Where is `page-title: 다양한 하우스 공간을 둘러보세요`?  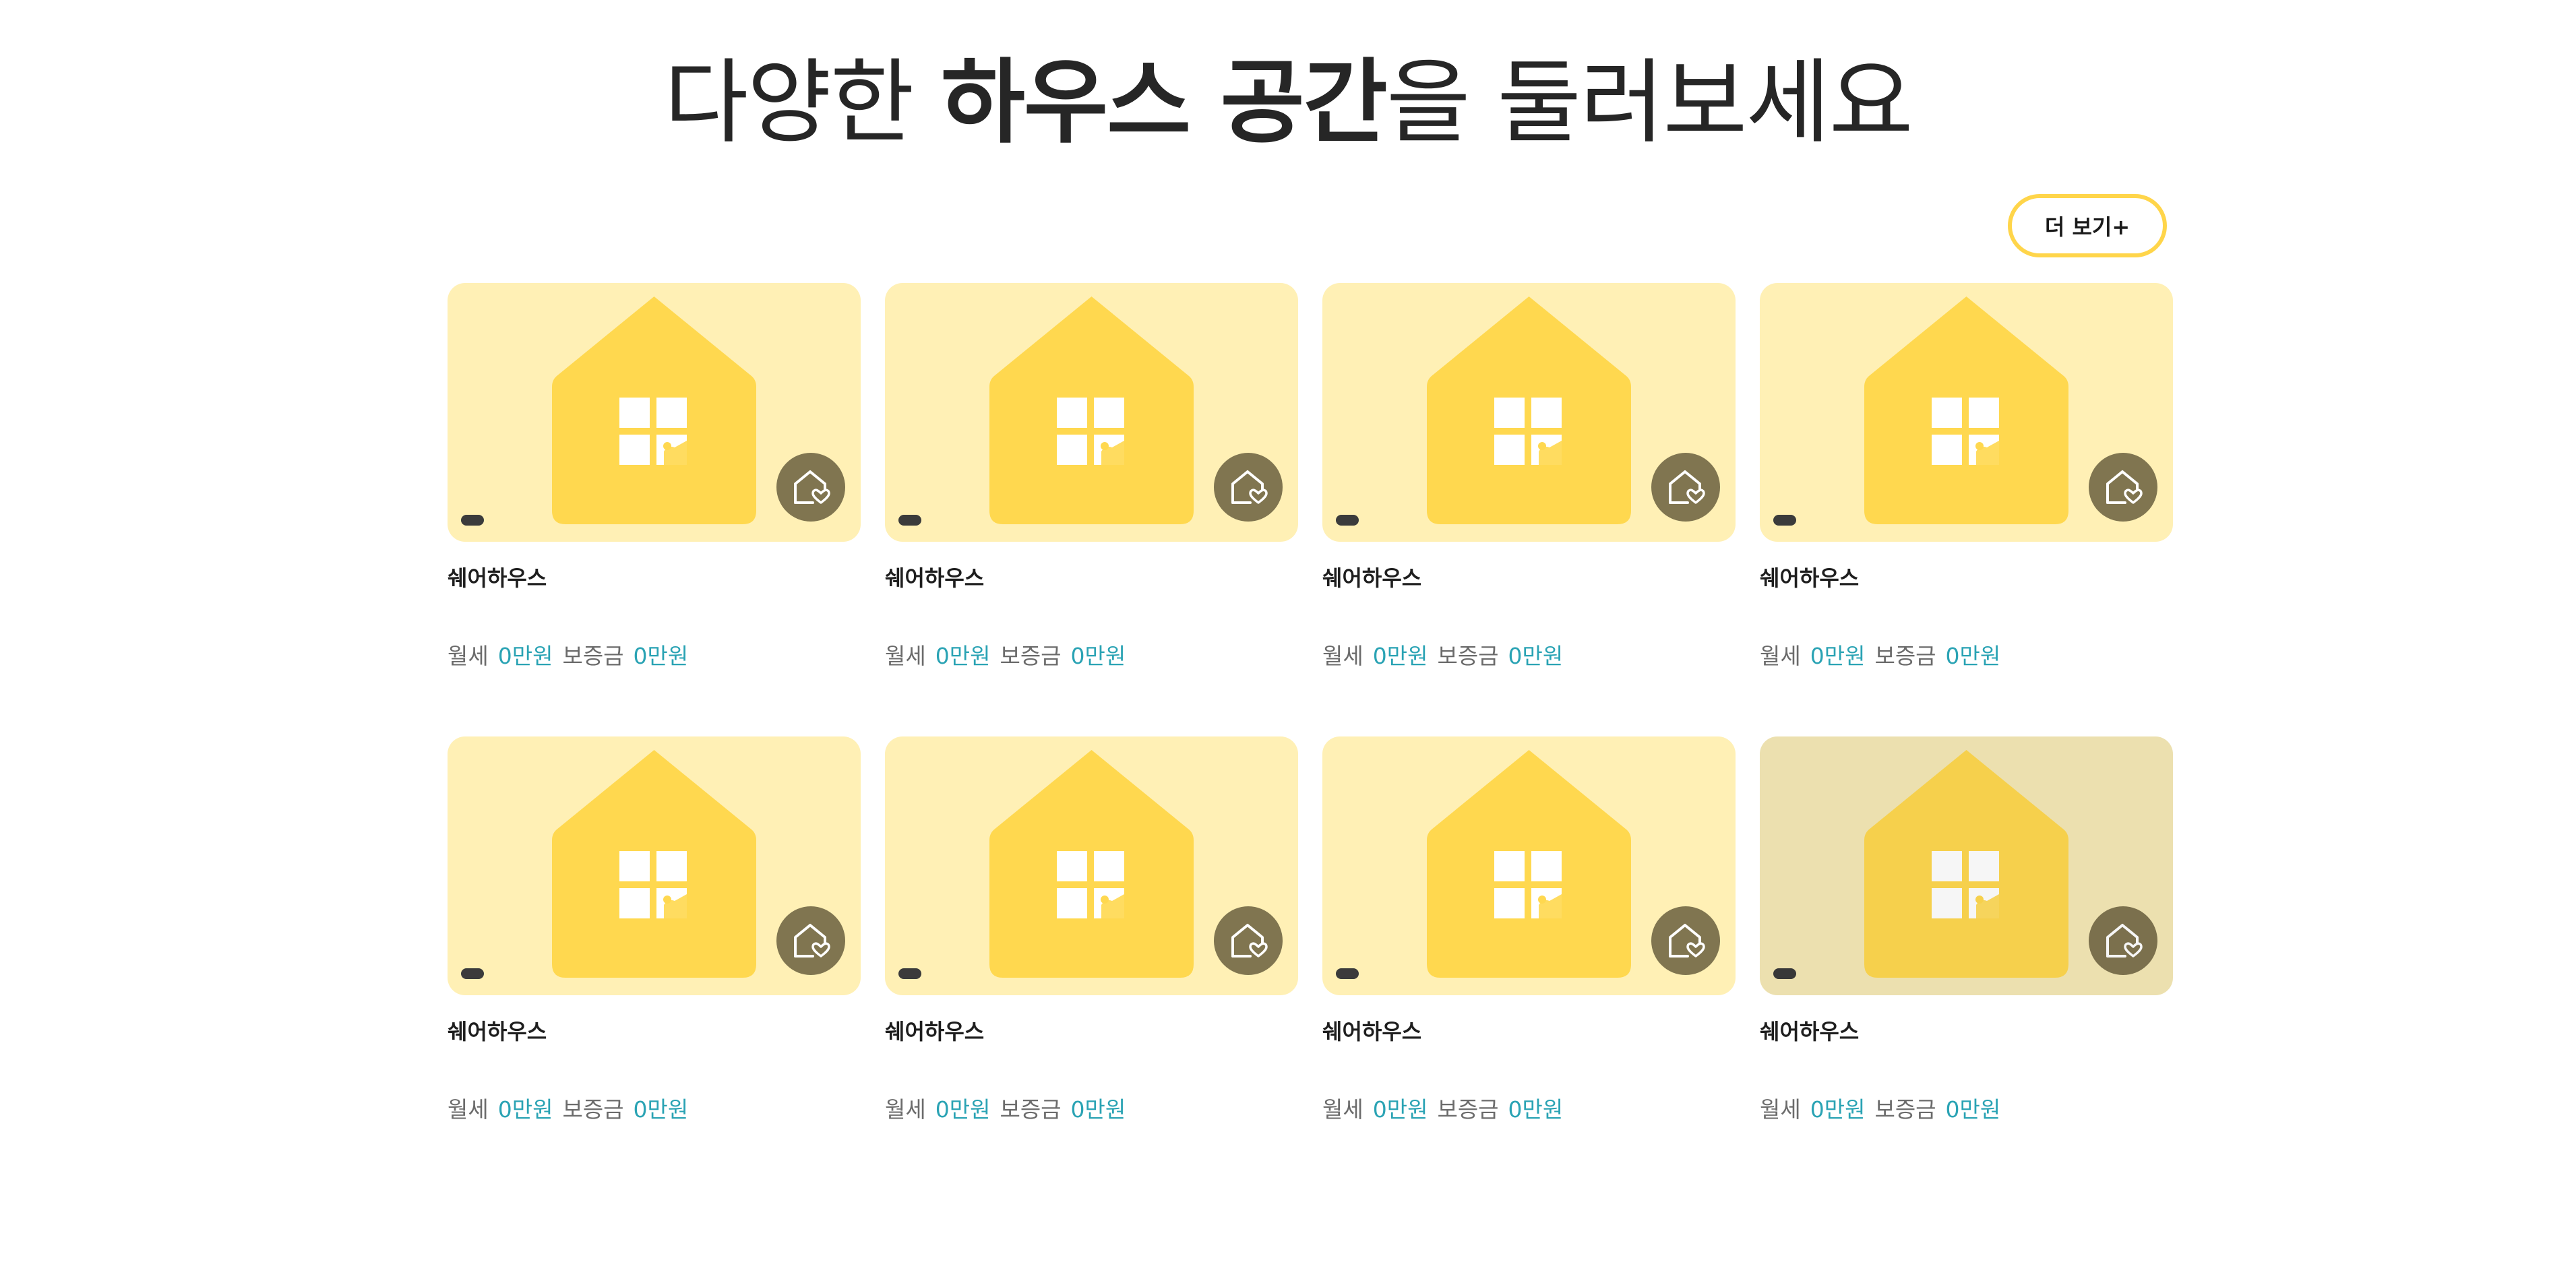 page-title: 다양한 하우스 공간을 둘러보세요 is located at coordinates (1288, 103).